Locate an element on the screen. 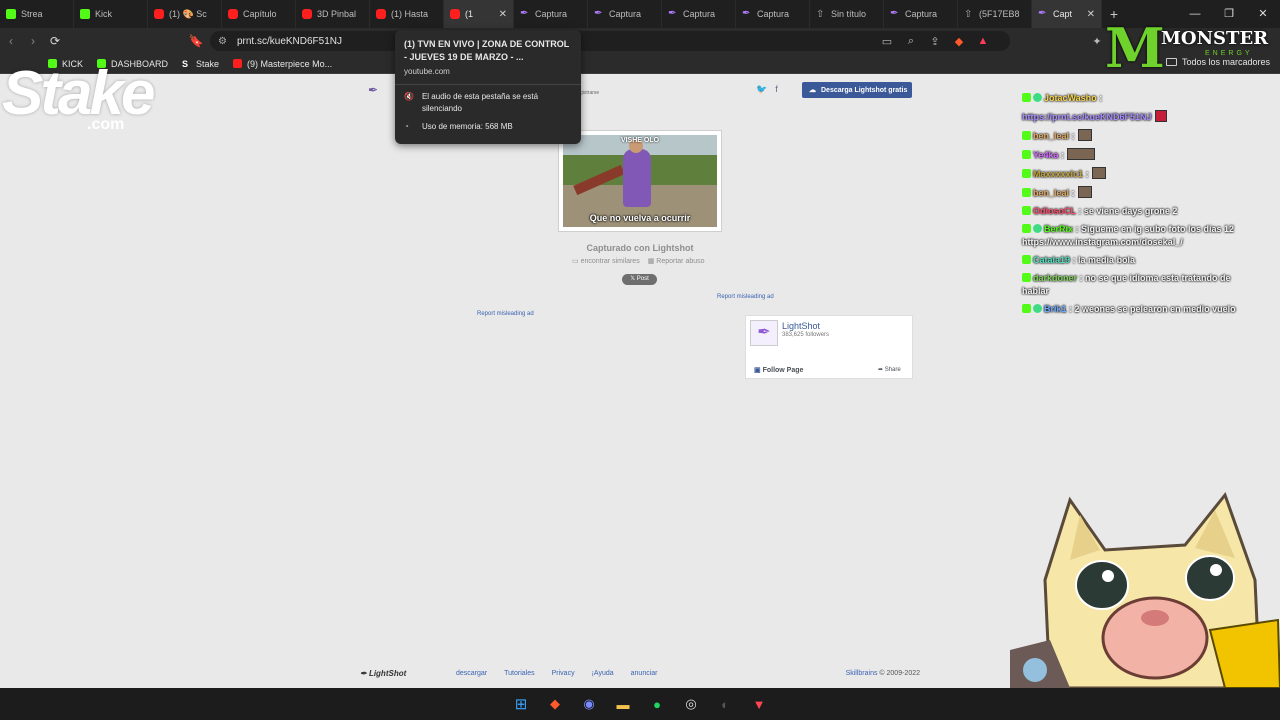  bookmark-2: S Stake is located at coordinates (201, 64).